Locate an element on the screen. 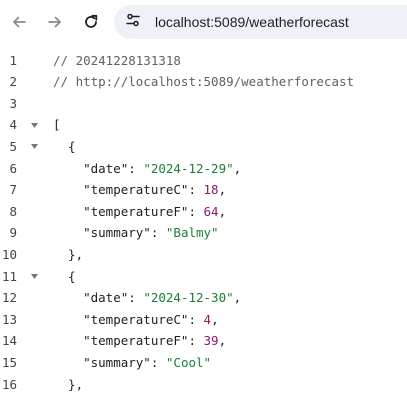 The width and height of the screenshot is (407, 401). line-number: 16 is located at coordinates (9, 384).